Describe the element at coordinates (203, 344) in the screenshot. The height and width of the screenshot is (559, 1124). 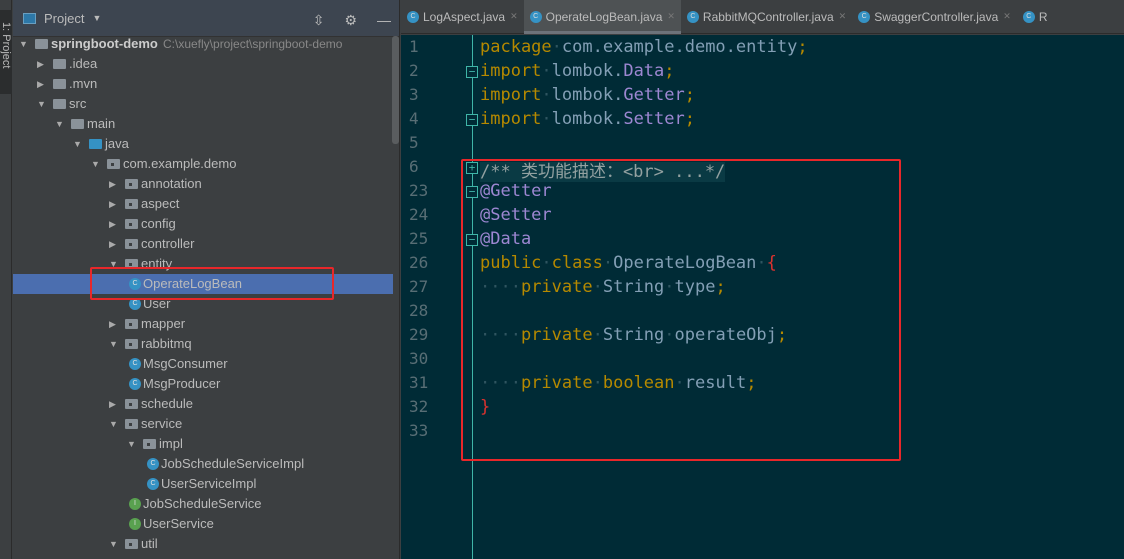
I see `tree-item-rabbitmq: ▼ rabbitmq` at that location.